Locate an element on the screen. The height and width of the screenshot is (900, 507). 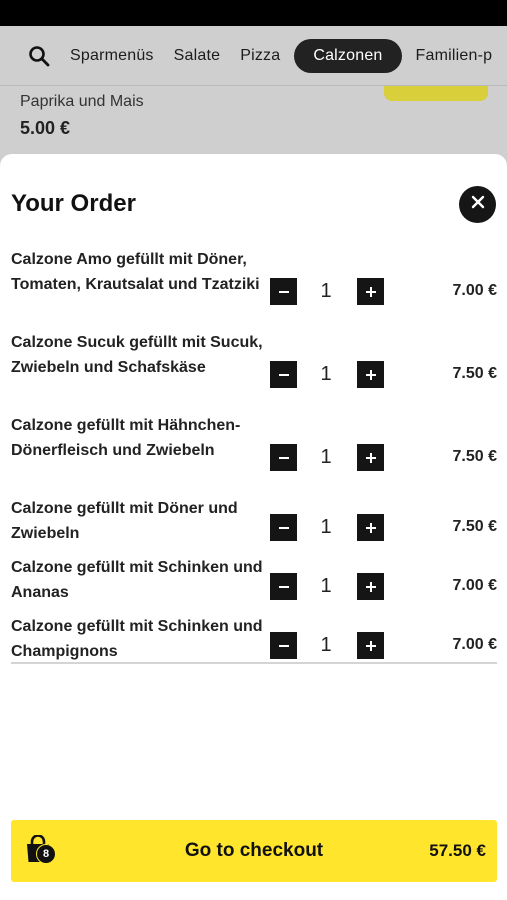
background-add-button is located at coordinates (436, 93).